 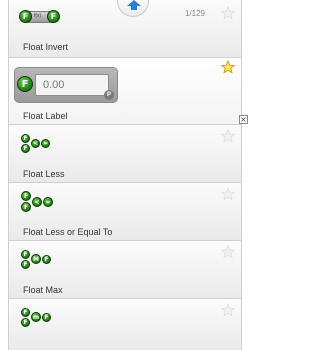 I want to click on list-item-float-less: F F < = Float Less, so click(x=125, y=154).